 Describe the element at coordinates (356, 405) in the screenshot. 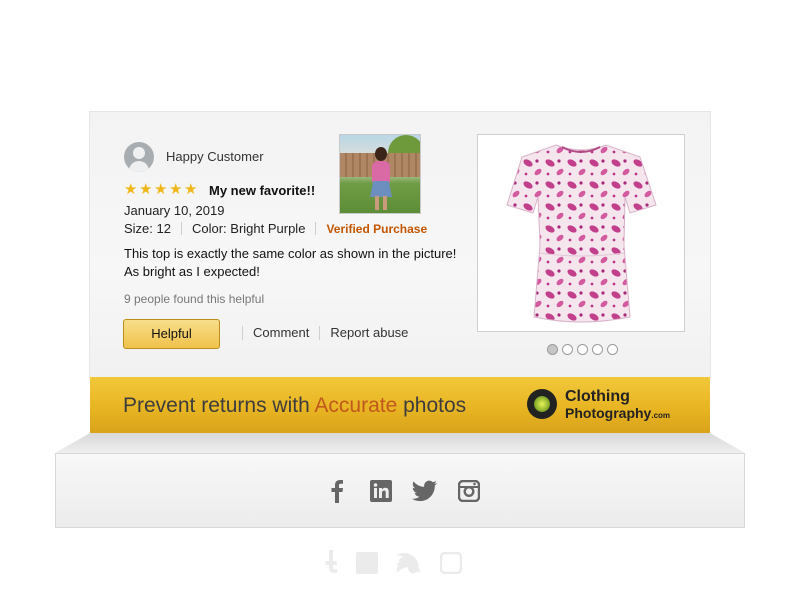

I see `tagline-accent: Accurate` at that location.